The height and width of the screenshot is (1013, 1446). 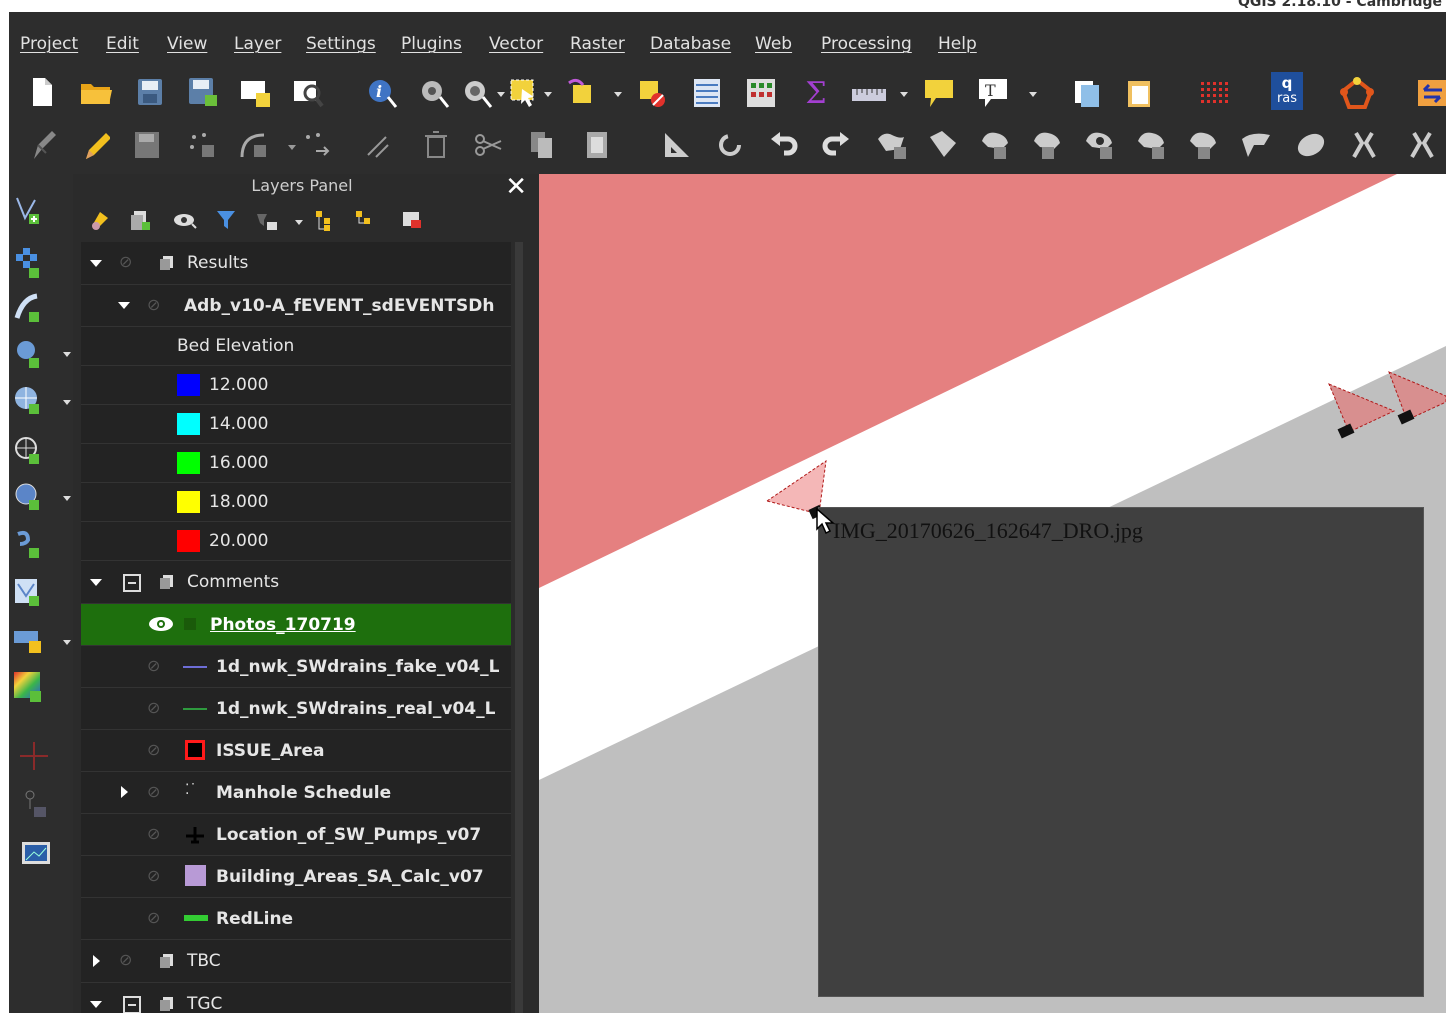 What do you see at coordinates (296, 306) in the screenshot?
I see `layer-row-adb: ⊘ Adb_v10-A_fEVENT_sdEVENTSDh` at bounding box center [296, 306].